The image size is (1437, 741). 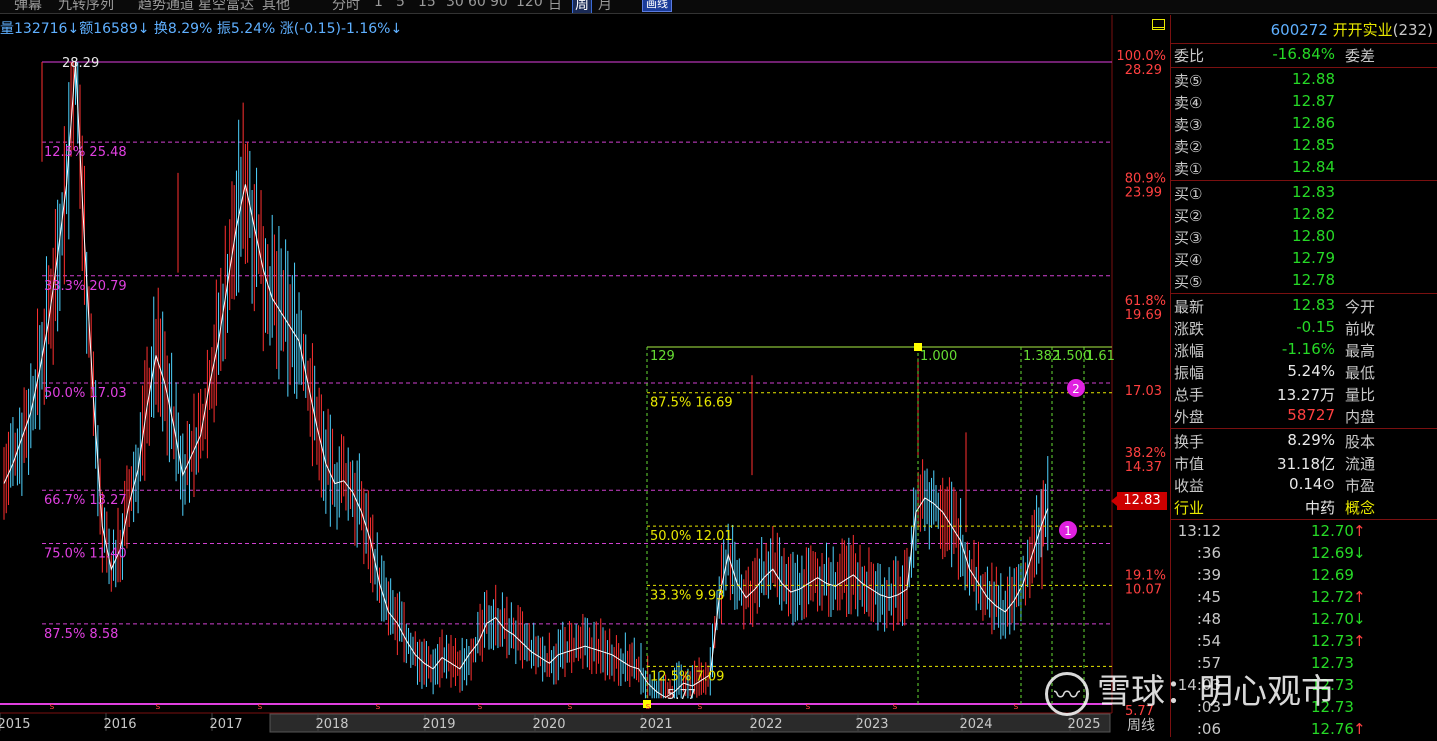 What do you see at coordinates (1360, 442) in the screenshot?
I see `row-label-2: 股本` at bounding box center [1360, 442].